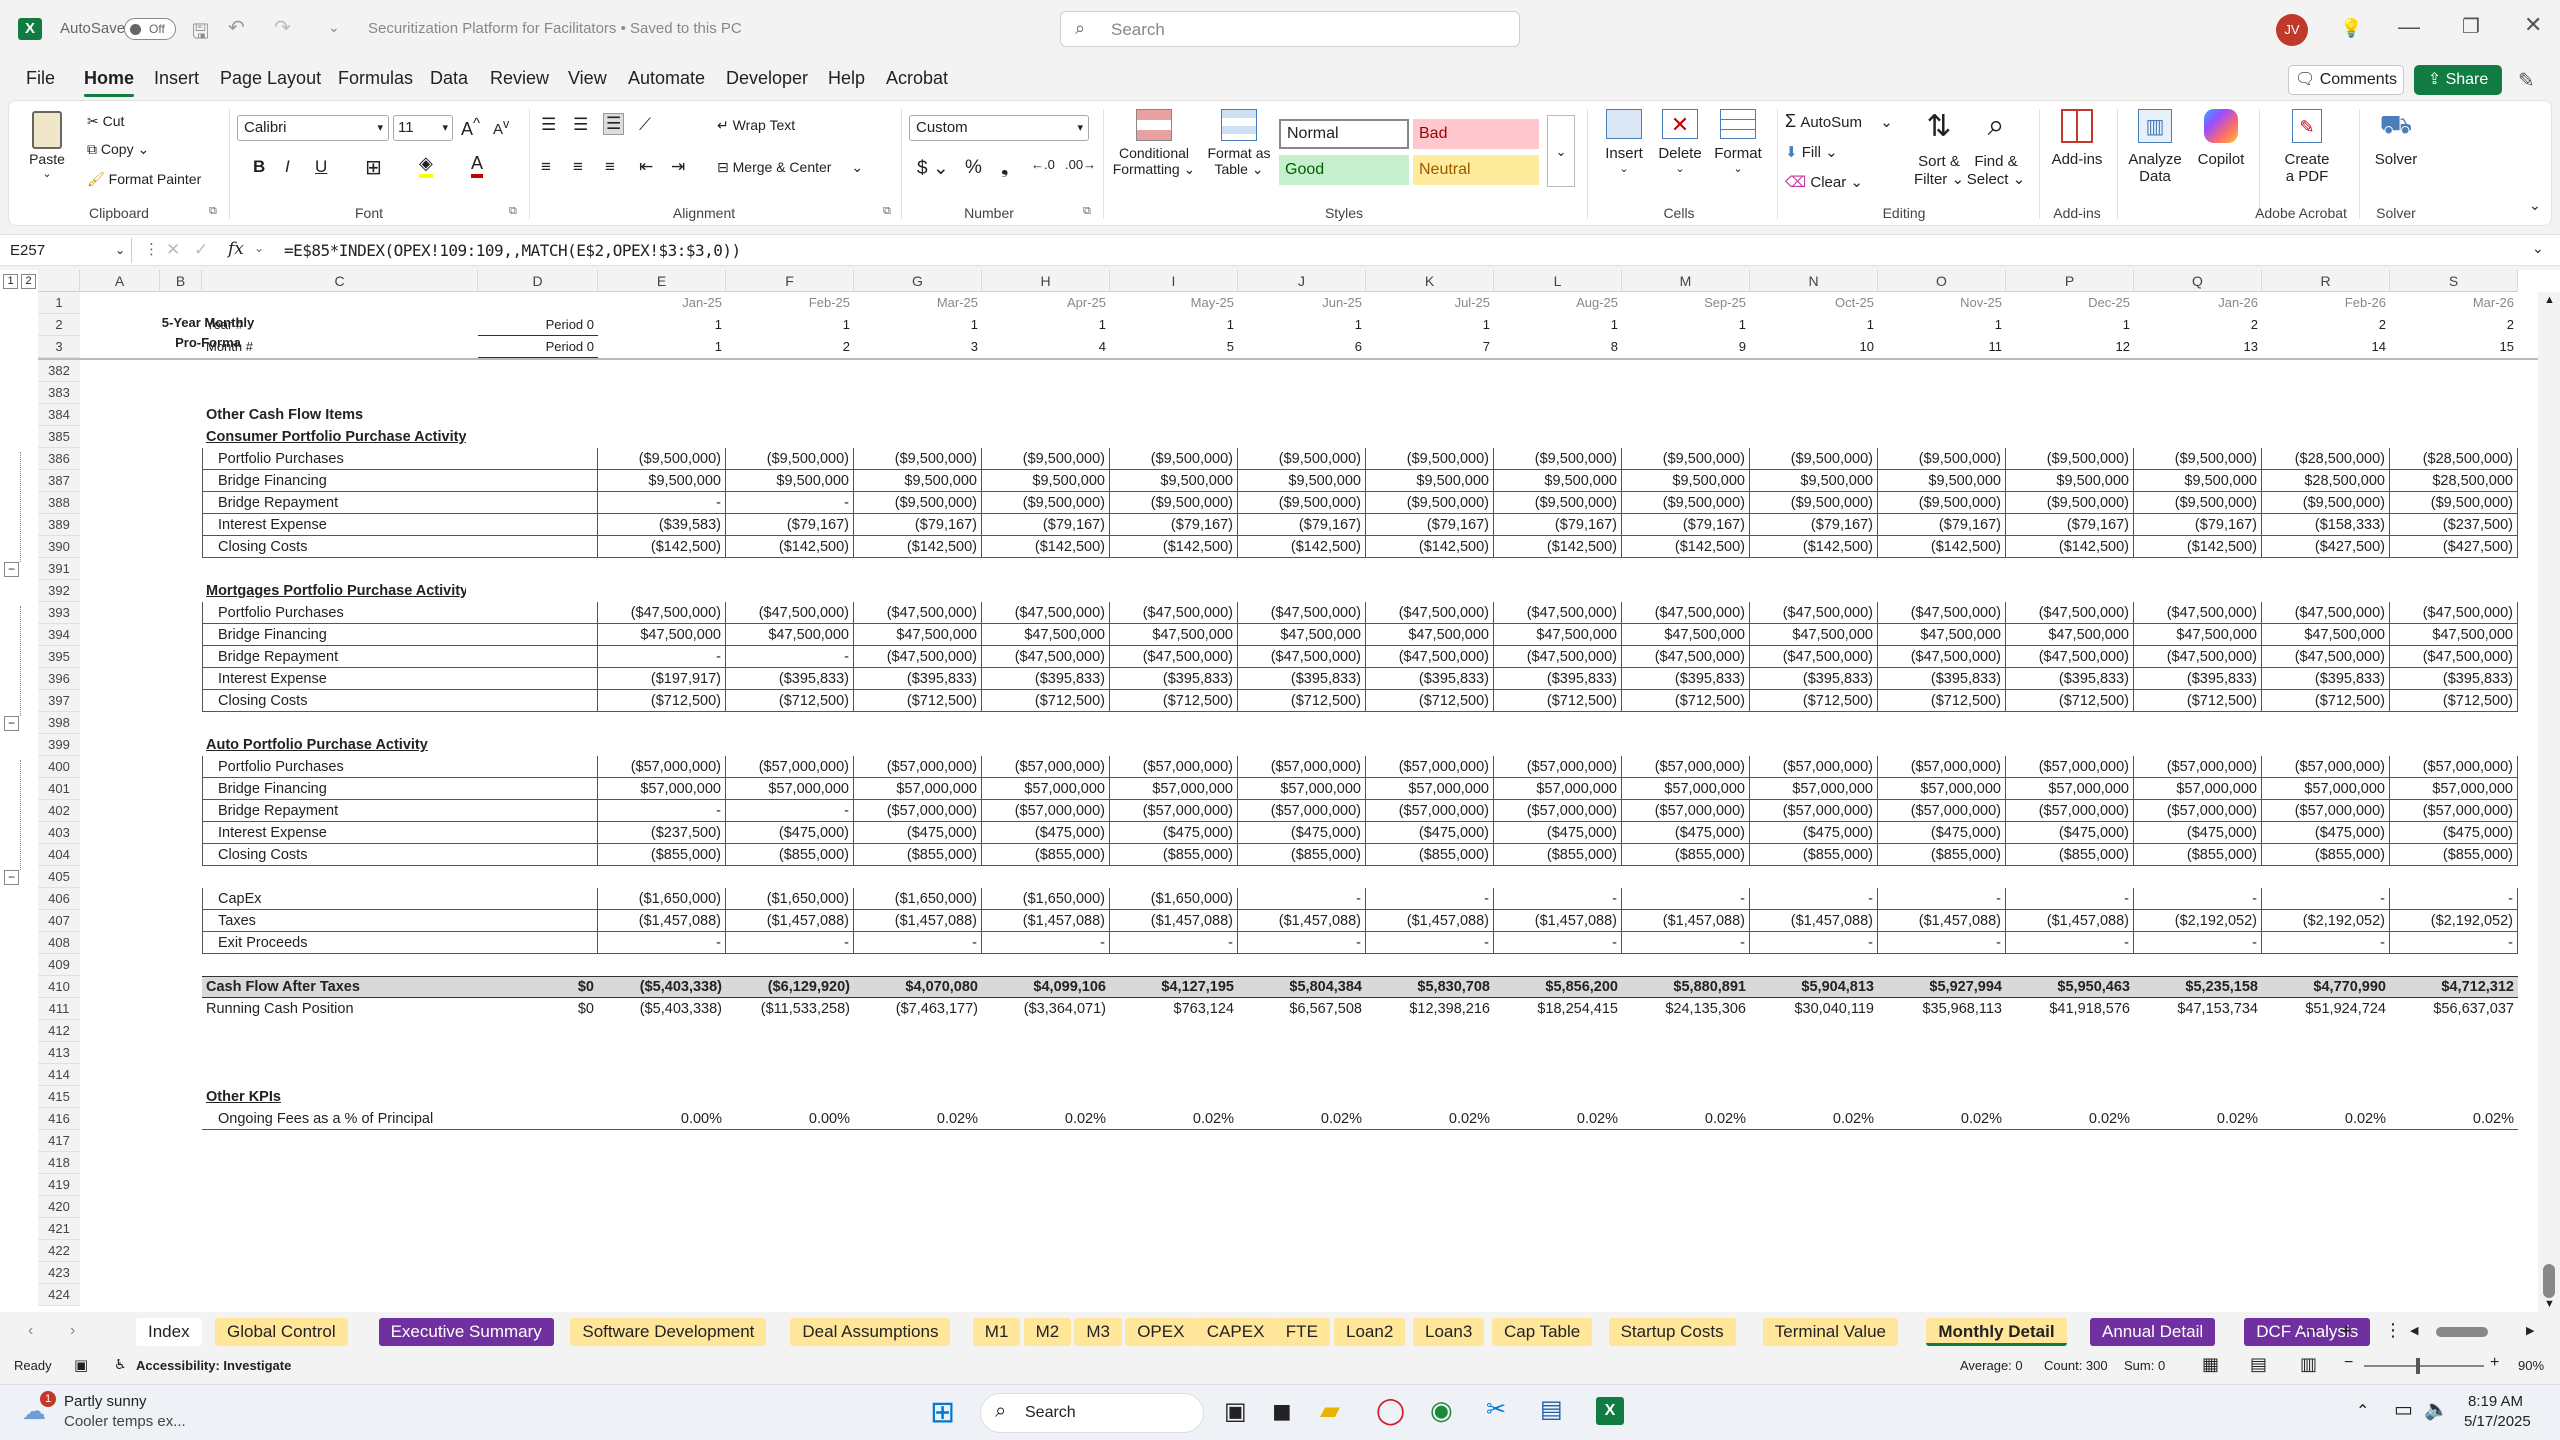 Image resolution: width=2560 pixels, height=1440 pixels. Describe the element at coordinates (2070, 987) in the screenshot. I see `value-cell: $5,950,463` at that location.